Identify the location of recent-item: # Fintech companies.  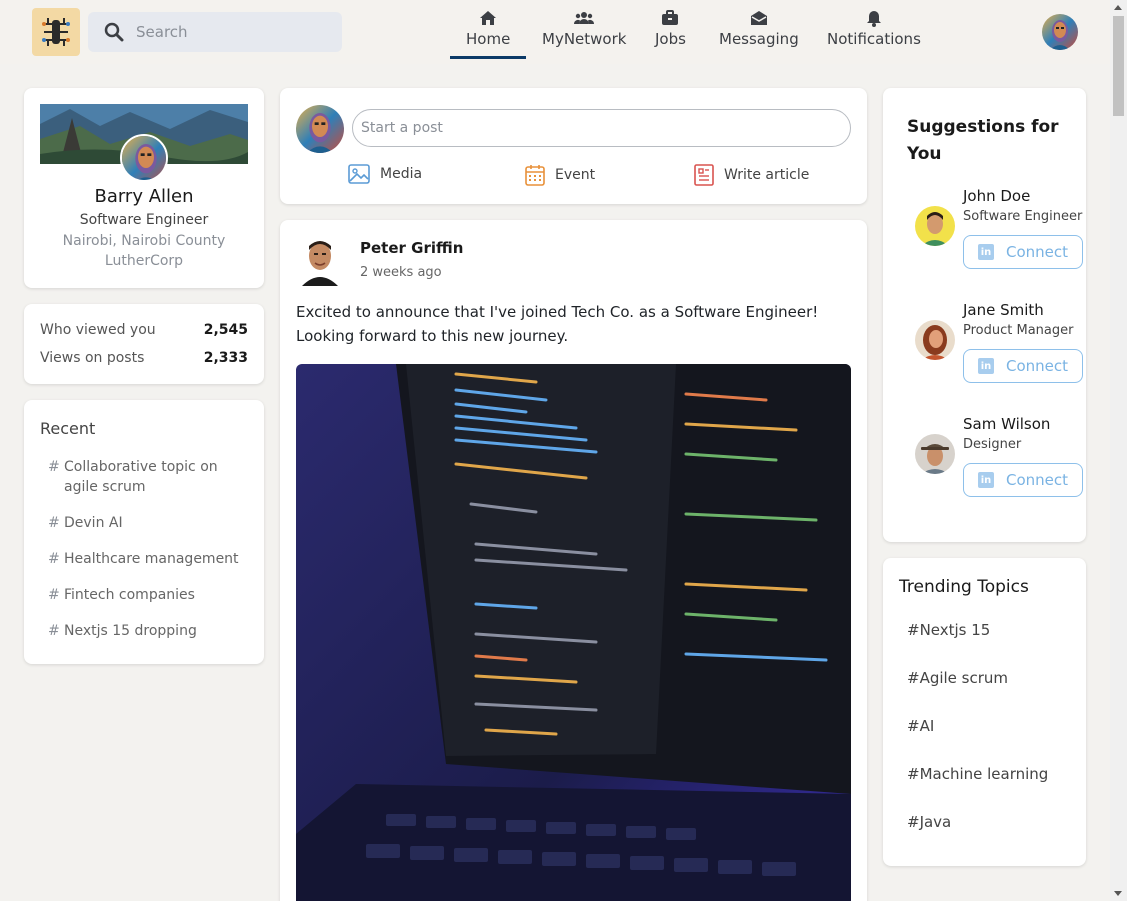
(148, 595).